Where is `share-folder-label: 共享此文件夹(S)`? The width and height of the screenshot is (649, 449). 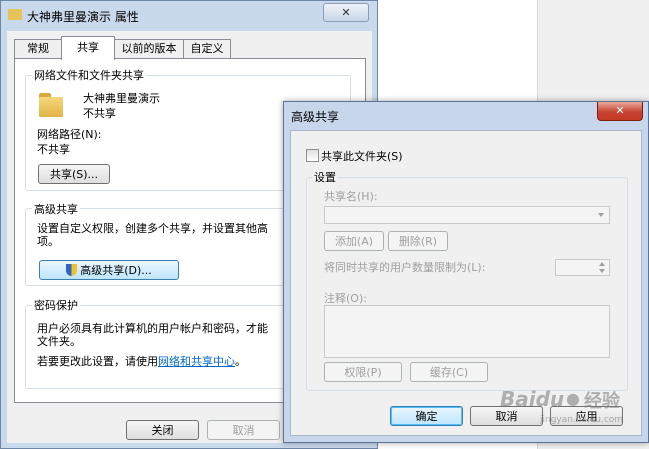 share-folder-label: 共享此文件夹(S) is located at coordinates (362, 156).